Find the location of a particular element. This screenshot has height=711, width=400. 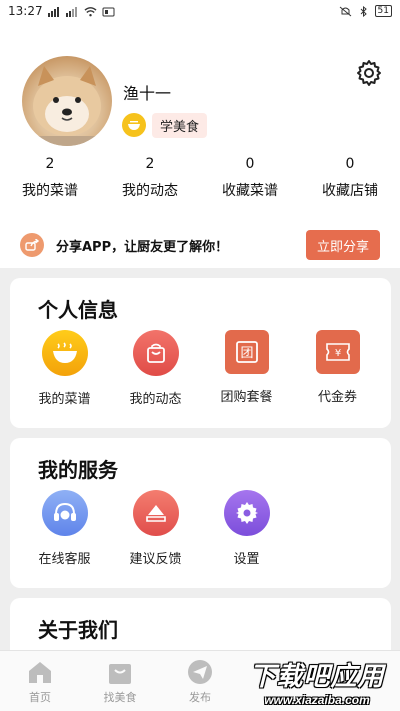

menu-item-settings: 设置 is located at coordinates (246, 528).